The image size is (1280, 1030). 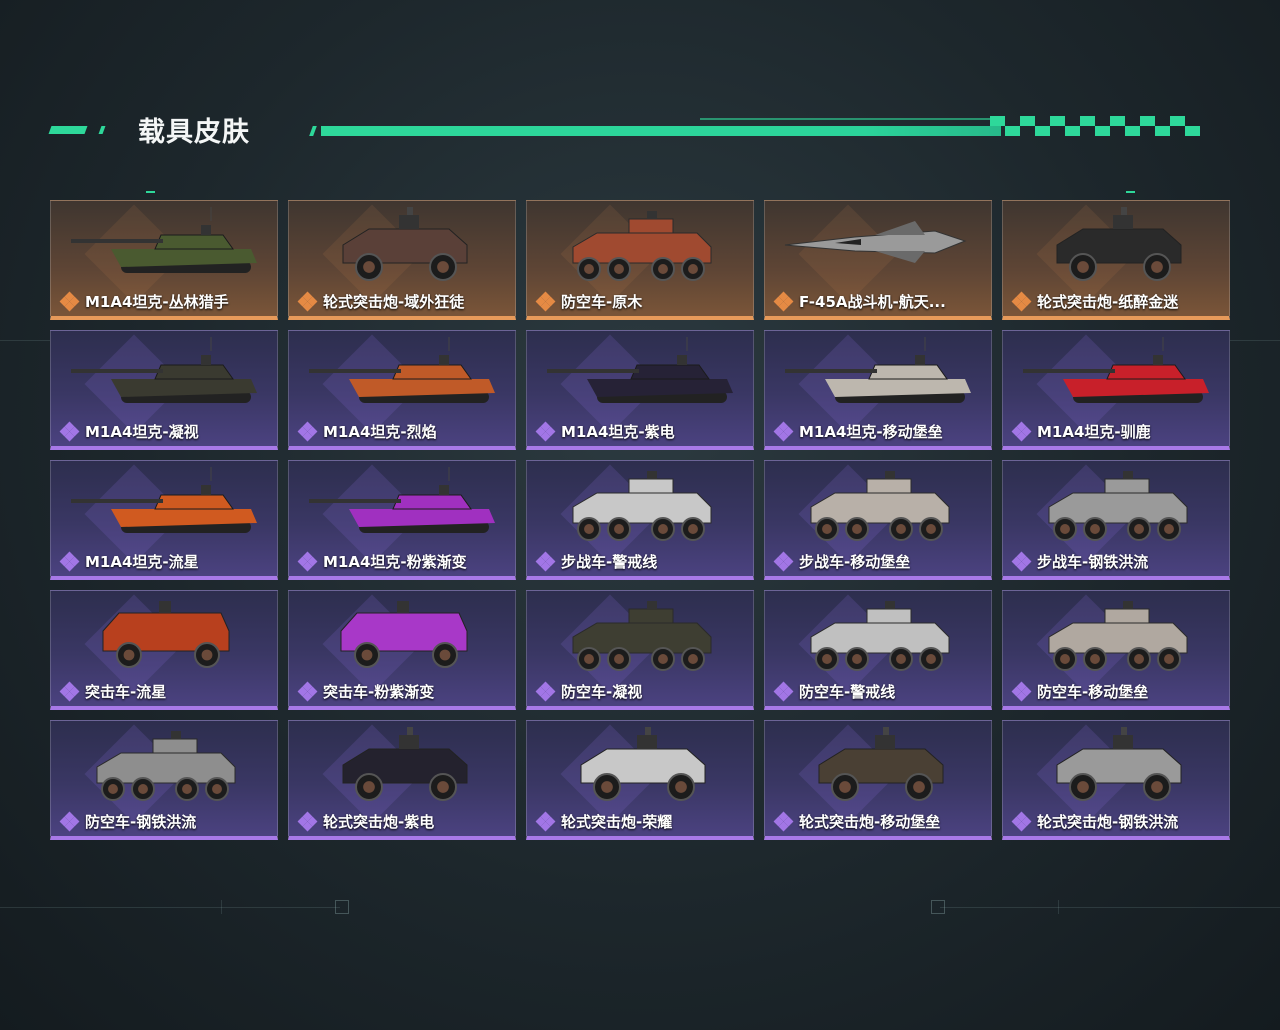 I want to click on skin-name: 轮式突击炮-紫电, so click(x=379, y=822).